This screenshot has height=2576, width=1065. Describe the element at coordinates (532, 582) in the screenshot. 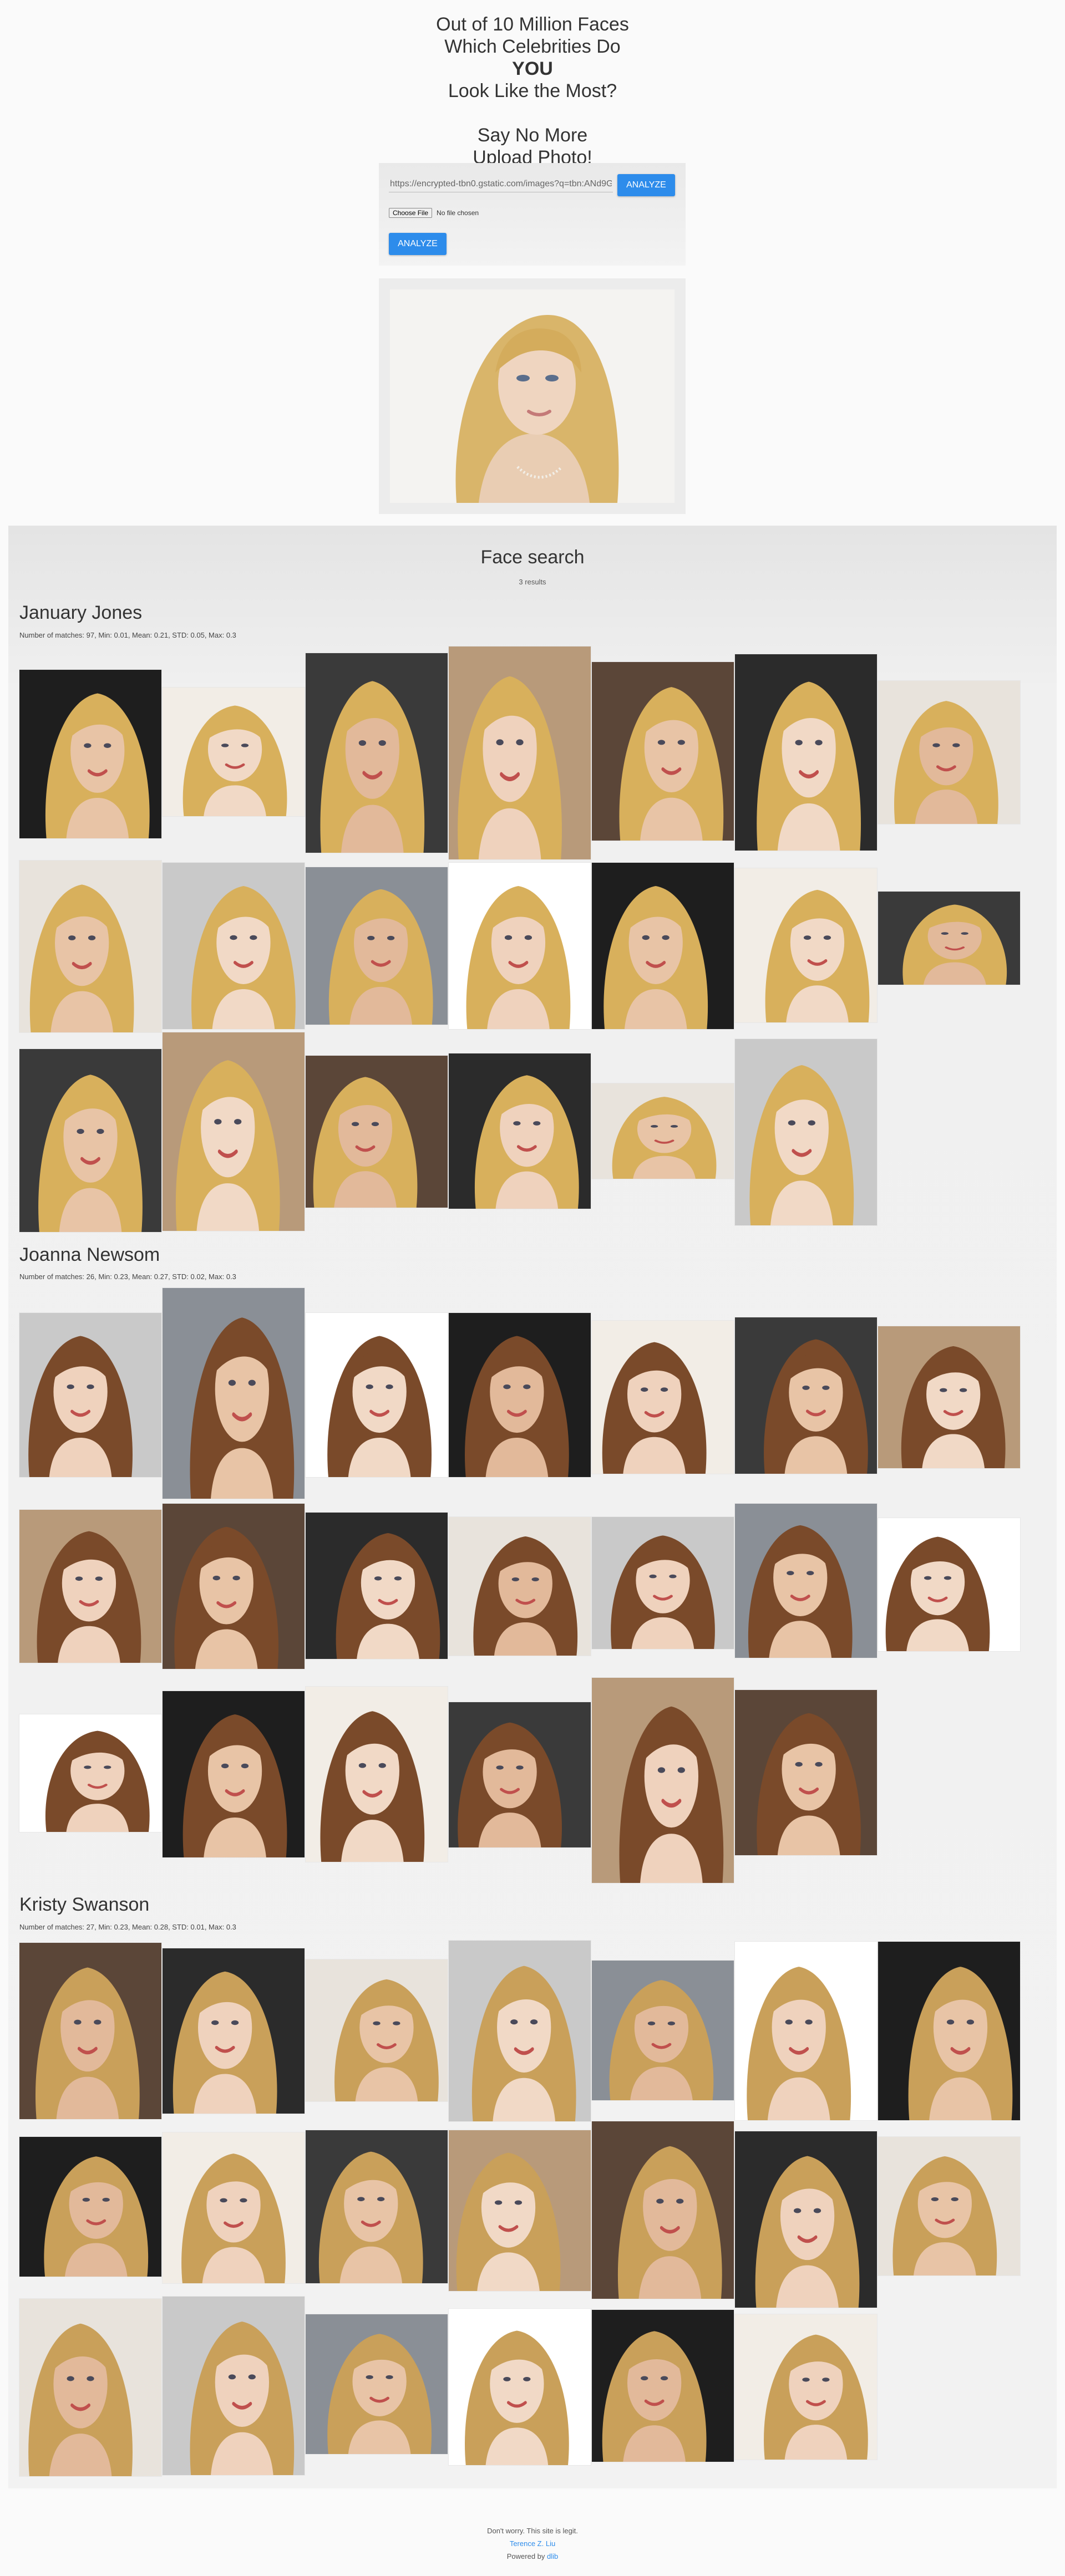

I see `results-count: 3 results` at that location.